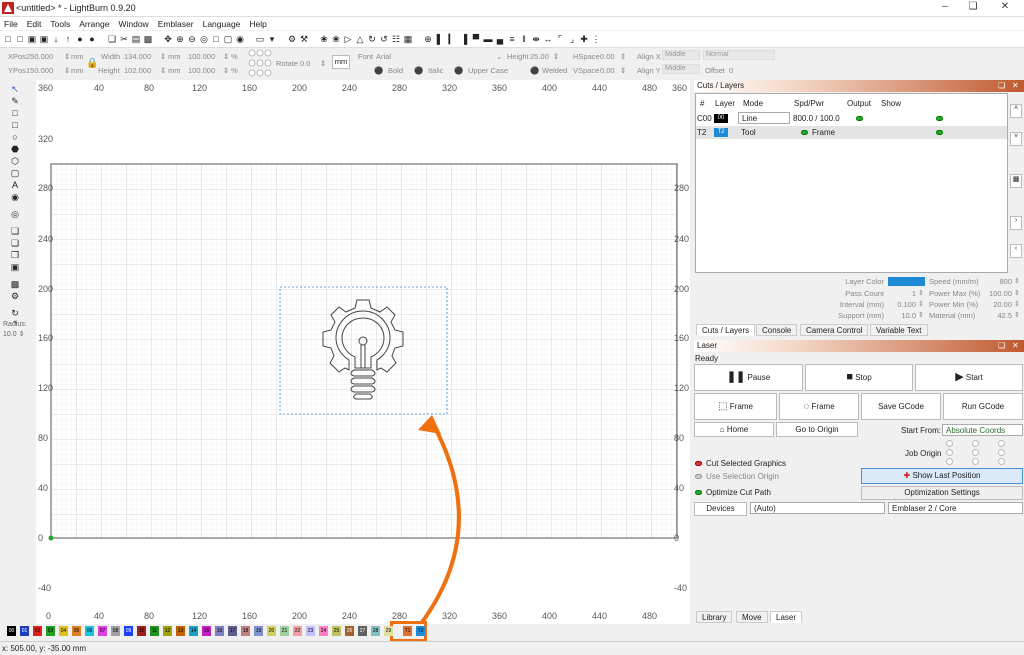 The image size is (1024, 655). I want to click on radius-spinner-icon: ⇕, so click(22, 334).